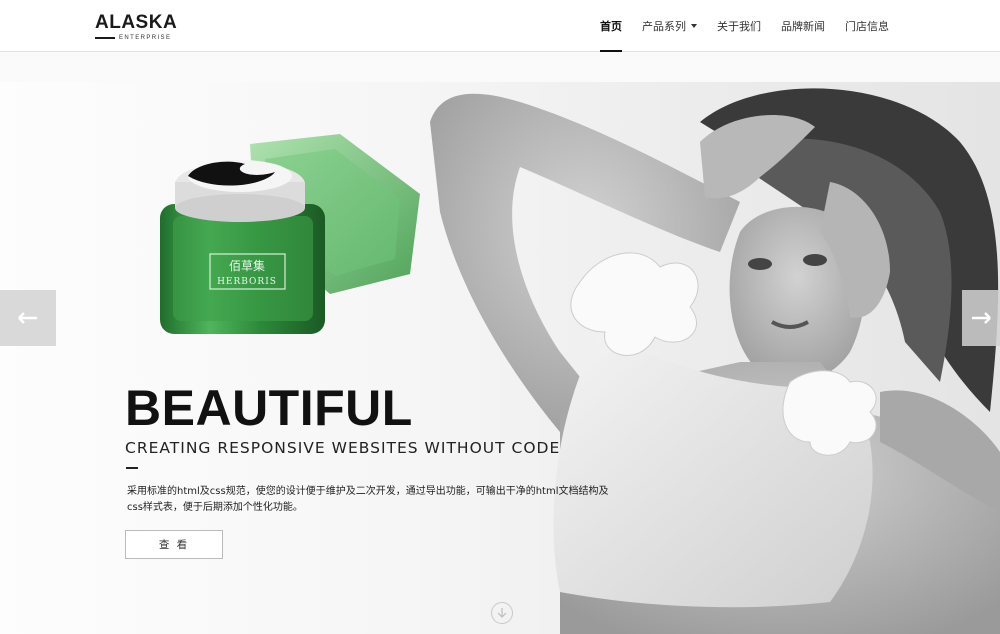 This screenshot has width=1000, height=634. I want to click on jar-label-cn: 佰草集, so click(247, 265).